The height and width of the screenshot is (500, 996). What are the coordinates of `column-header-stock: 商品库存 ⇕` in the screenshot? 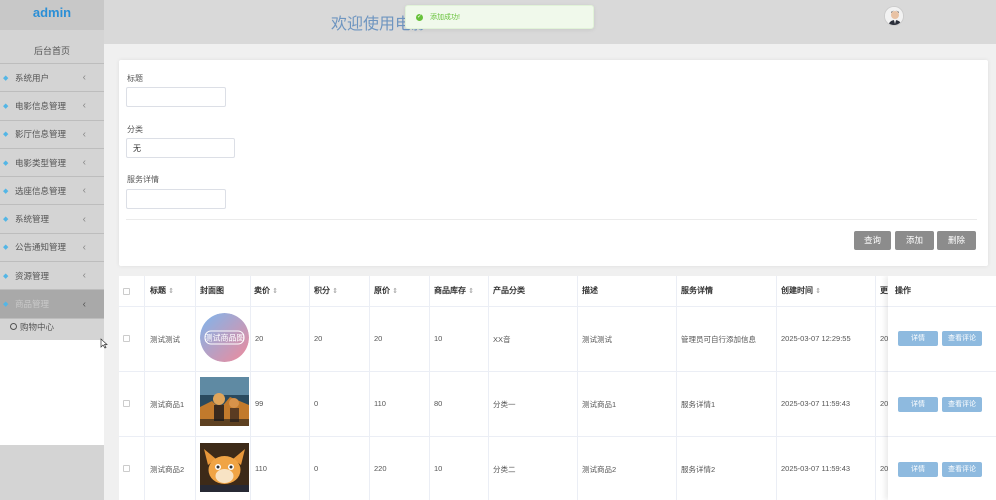 It's located at (454, 291).